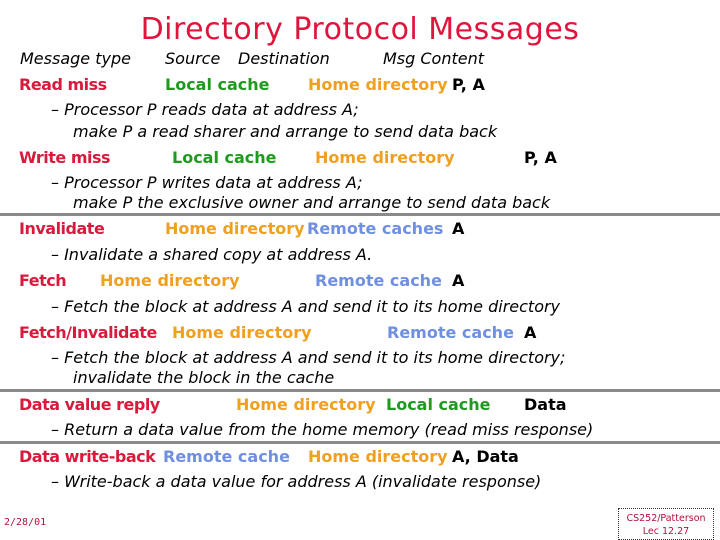 The width and height of the screenshot is (720, 540). I want to click on course-label: CS252/Patterson, so click(666, 518).